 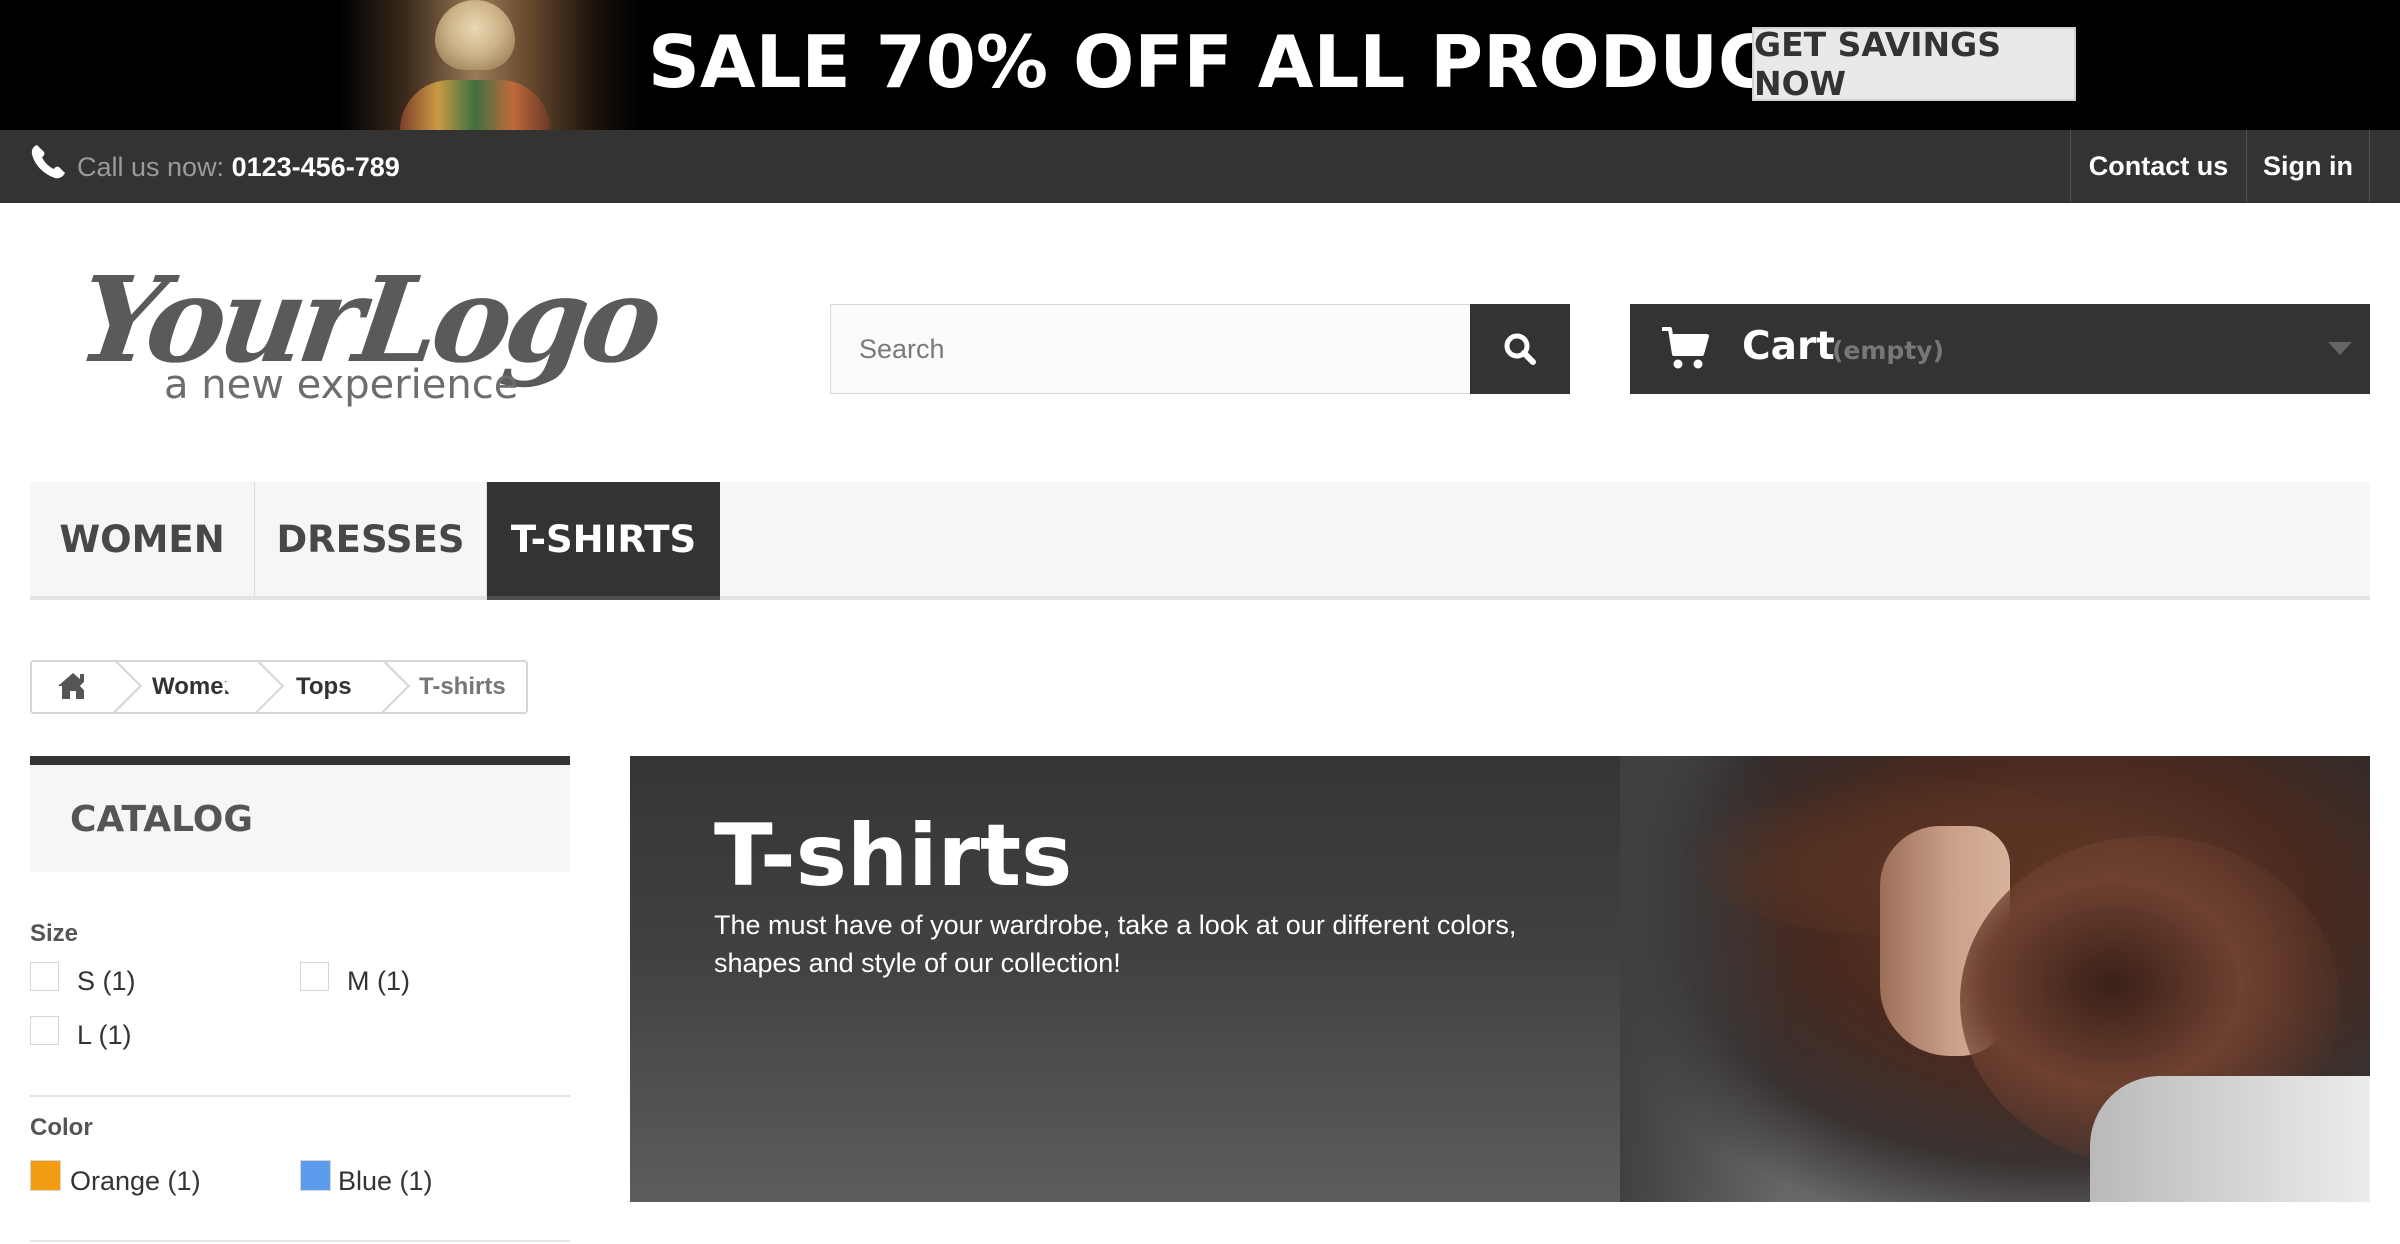 I want to click on call-us-text: Call us now: 0123-456-789, so click(x=238, y=167).